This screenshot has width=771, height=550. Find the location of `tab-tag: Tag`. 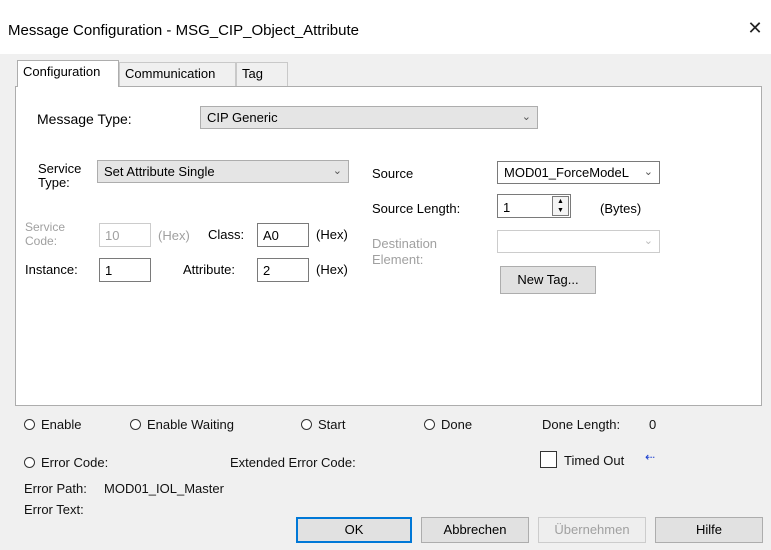

tab-tag: Tag is located at coordinates (262, 74).